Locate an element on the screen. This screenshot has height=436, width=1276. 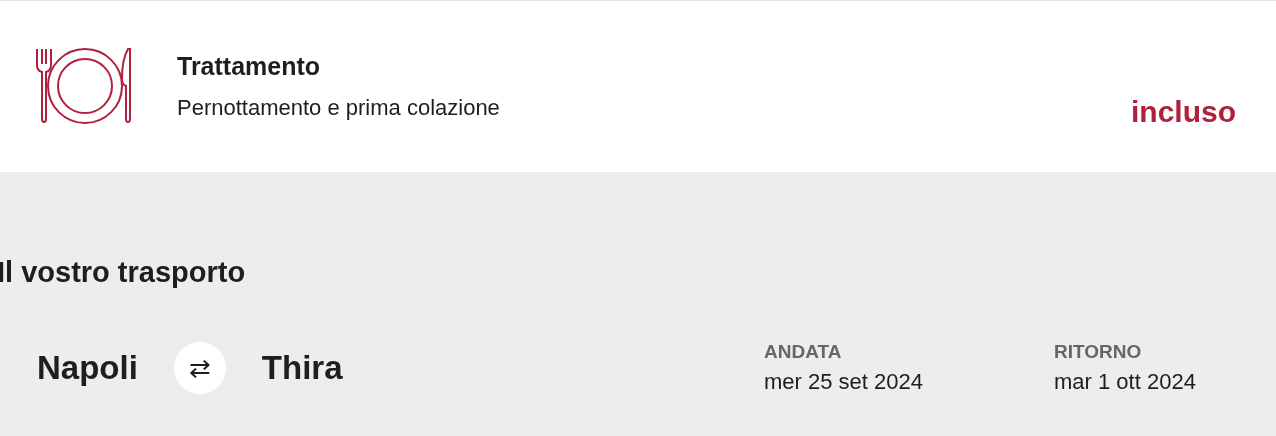
arrival-city: Thira is located at coordinates (302, 368).